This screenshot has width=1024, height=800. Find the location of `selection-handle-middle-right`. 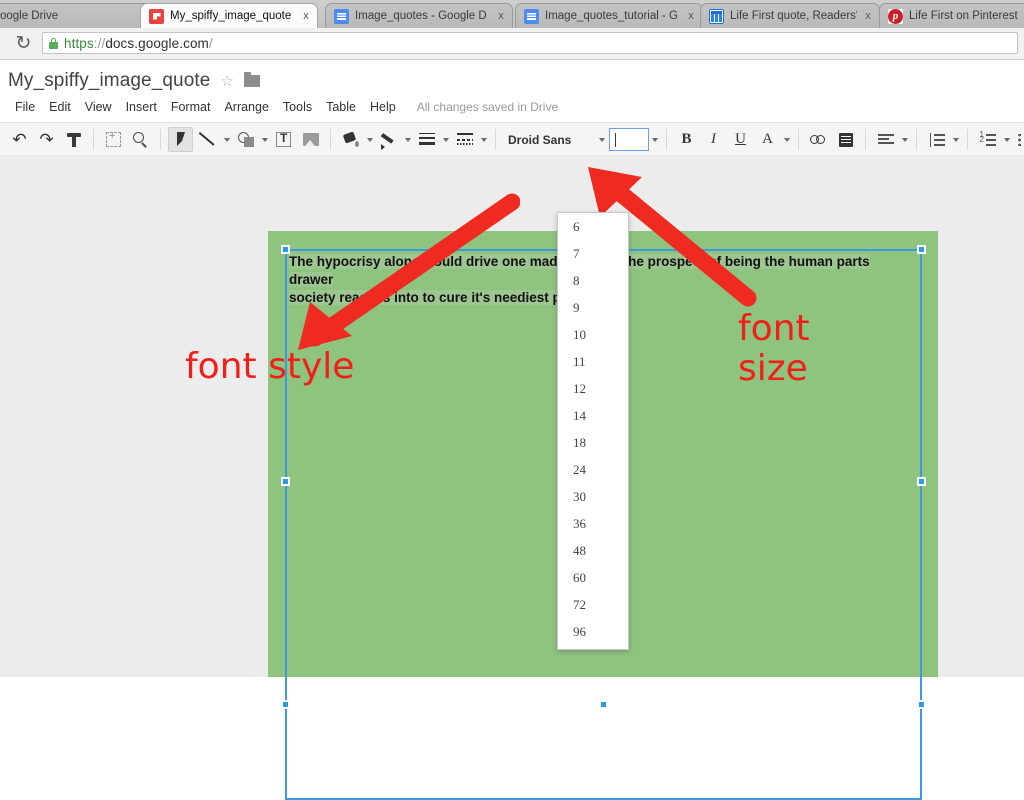

selection-handle-middle-right is located at coordinates (921, 481).